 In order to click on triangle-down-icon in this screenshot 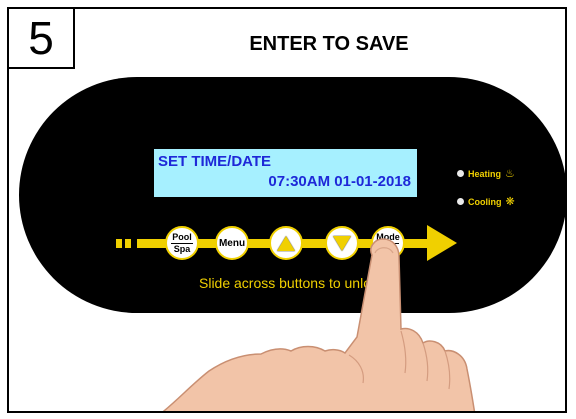, I will do `click(342, 243)`.